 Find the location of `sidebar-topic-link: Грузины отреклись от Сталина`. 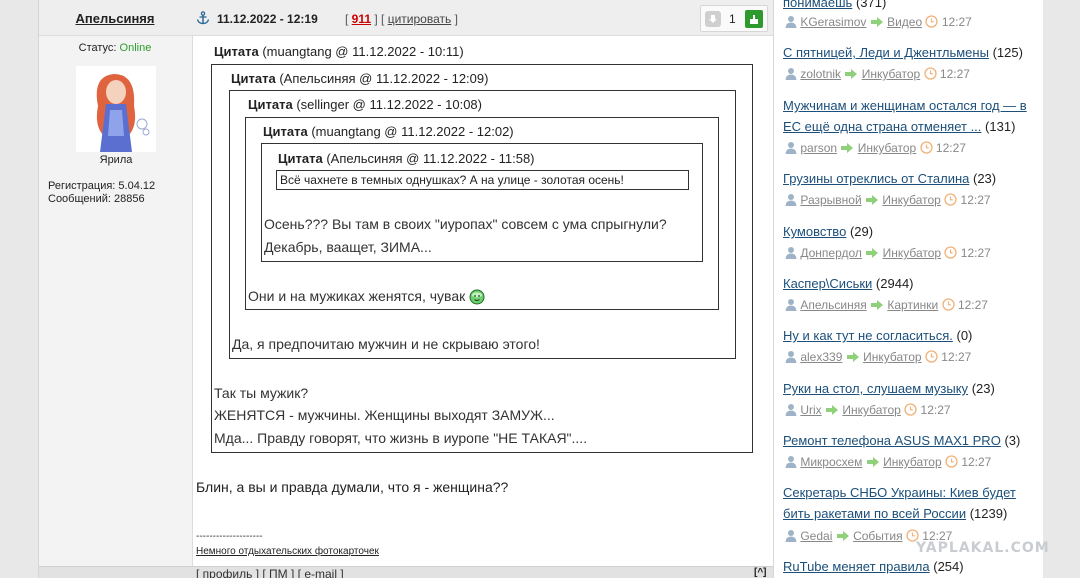

sidebar-topic-link: Грузины отреклись от Сталина is located at coordinates (876, 178).